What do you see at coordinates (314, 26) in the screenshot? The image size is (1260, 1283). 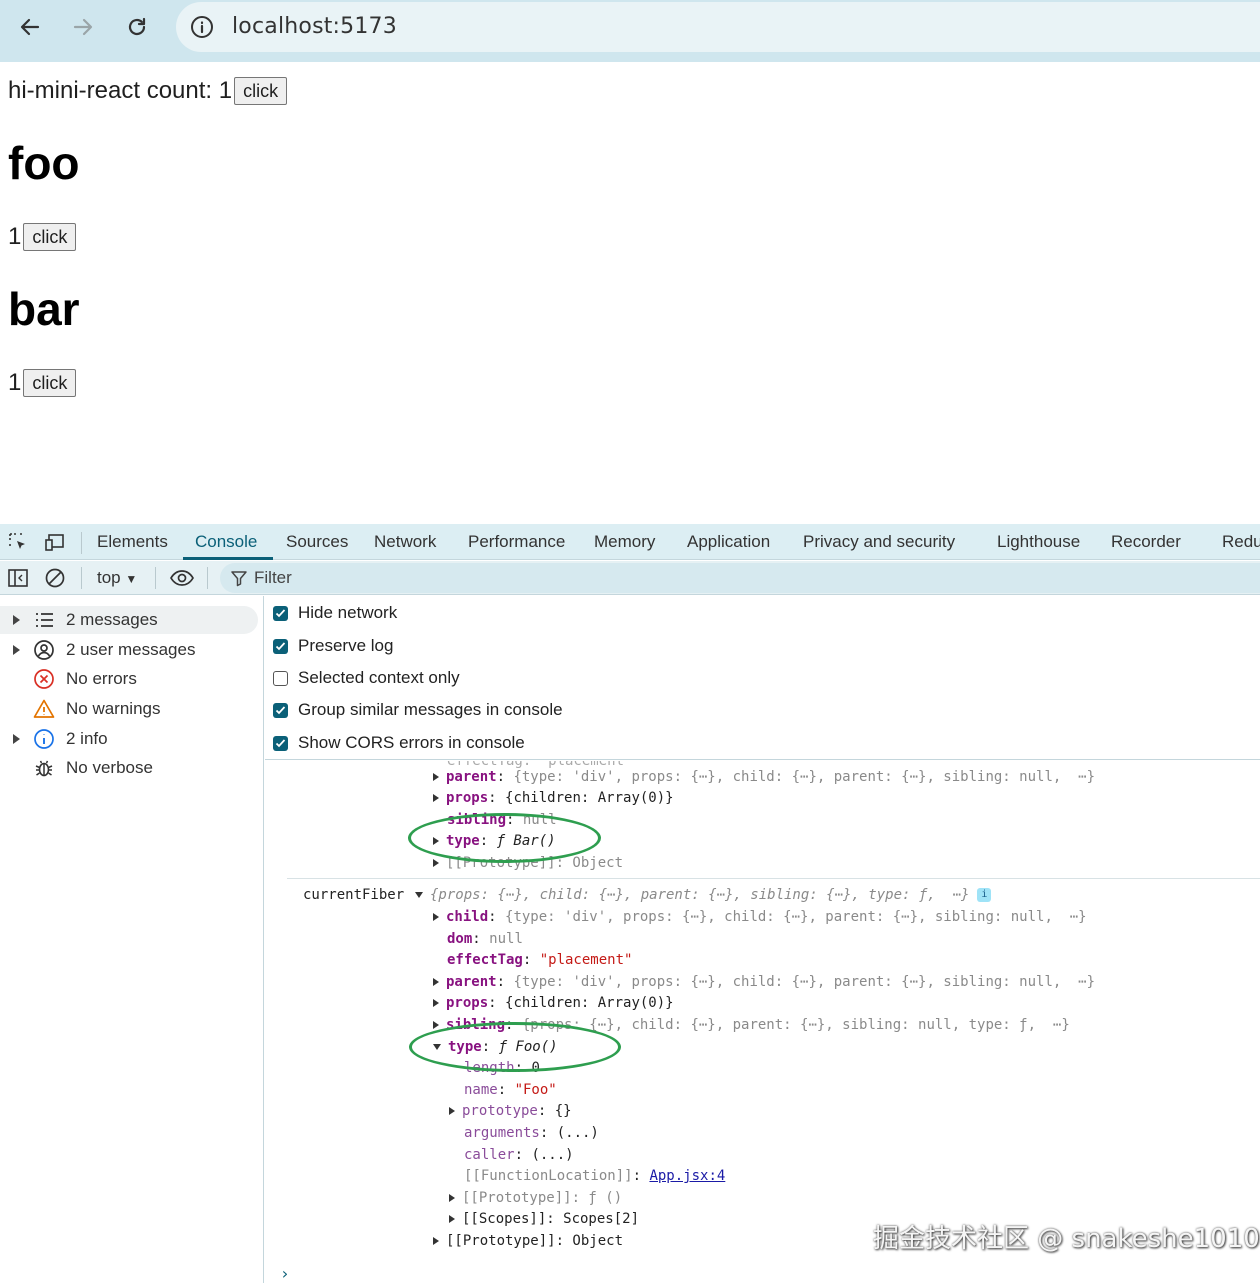 I see `url-text: localhost:5173` at bounding box center [314, 26].